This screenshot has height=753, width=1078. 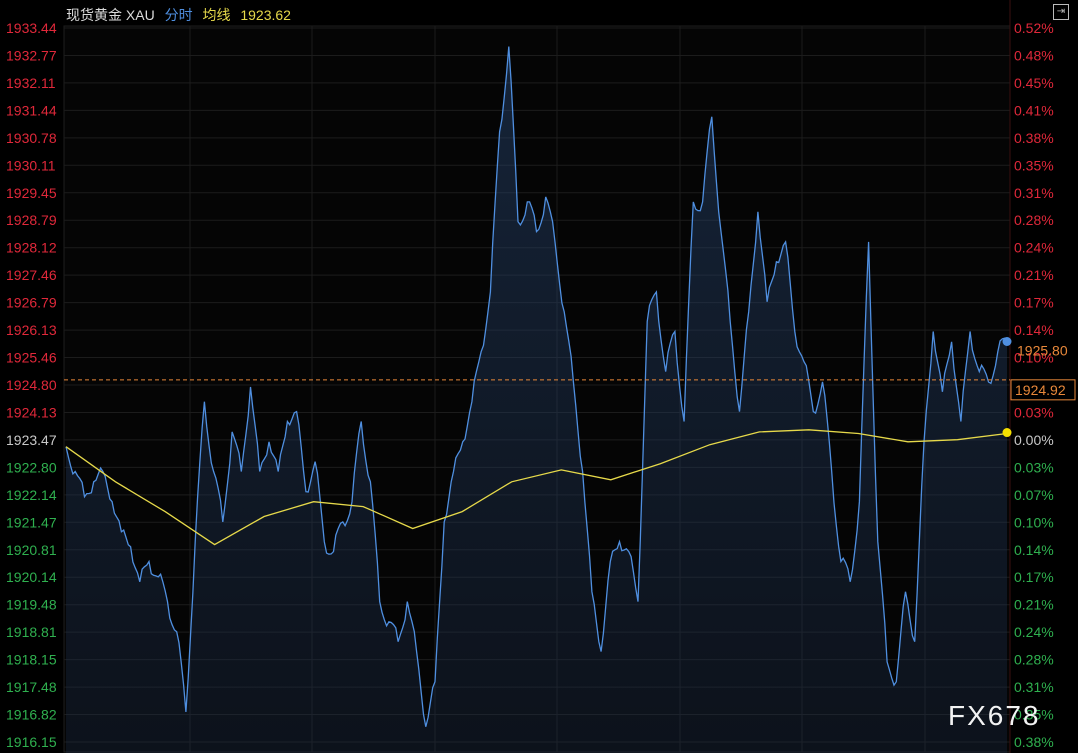 I want to click on y-tick-label: 1916.15, so click(x=31, y=742).